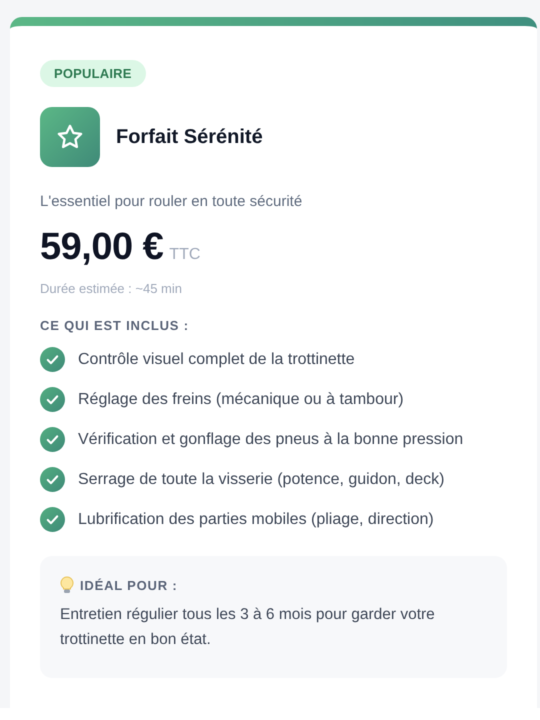 This screenshot has height=720, width=540. I want to click on tip-text: Entretien régulier tous les 3 à 6 mois pour garder votre trottinette en bon état., so click(248, 627).